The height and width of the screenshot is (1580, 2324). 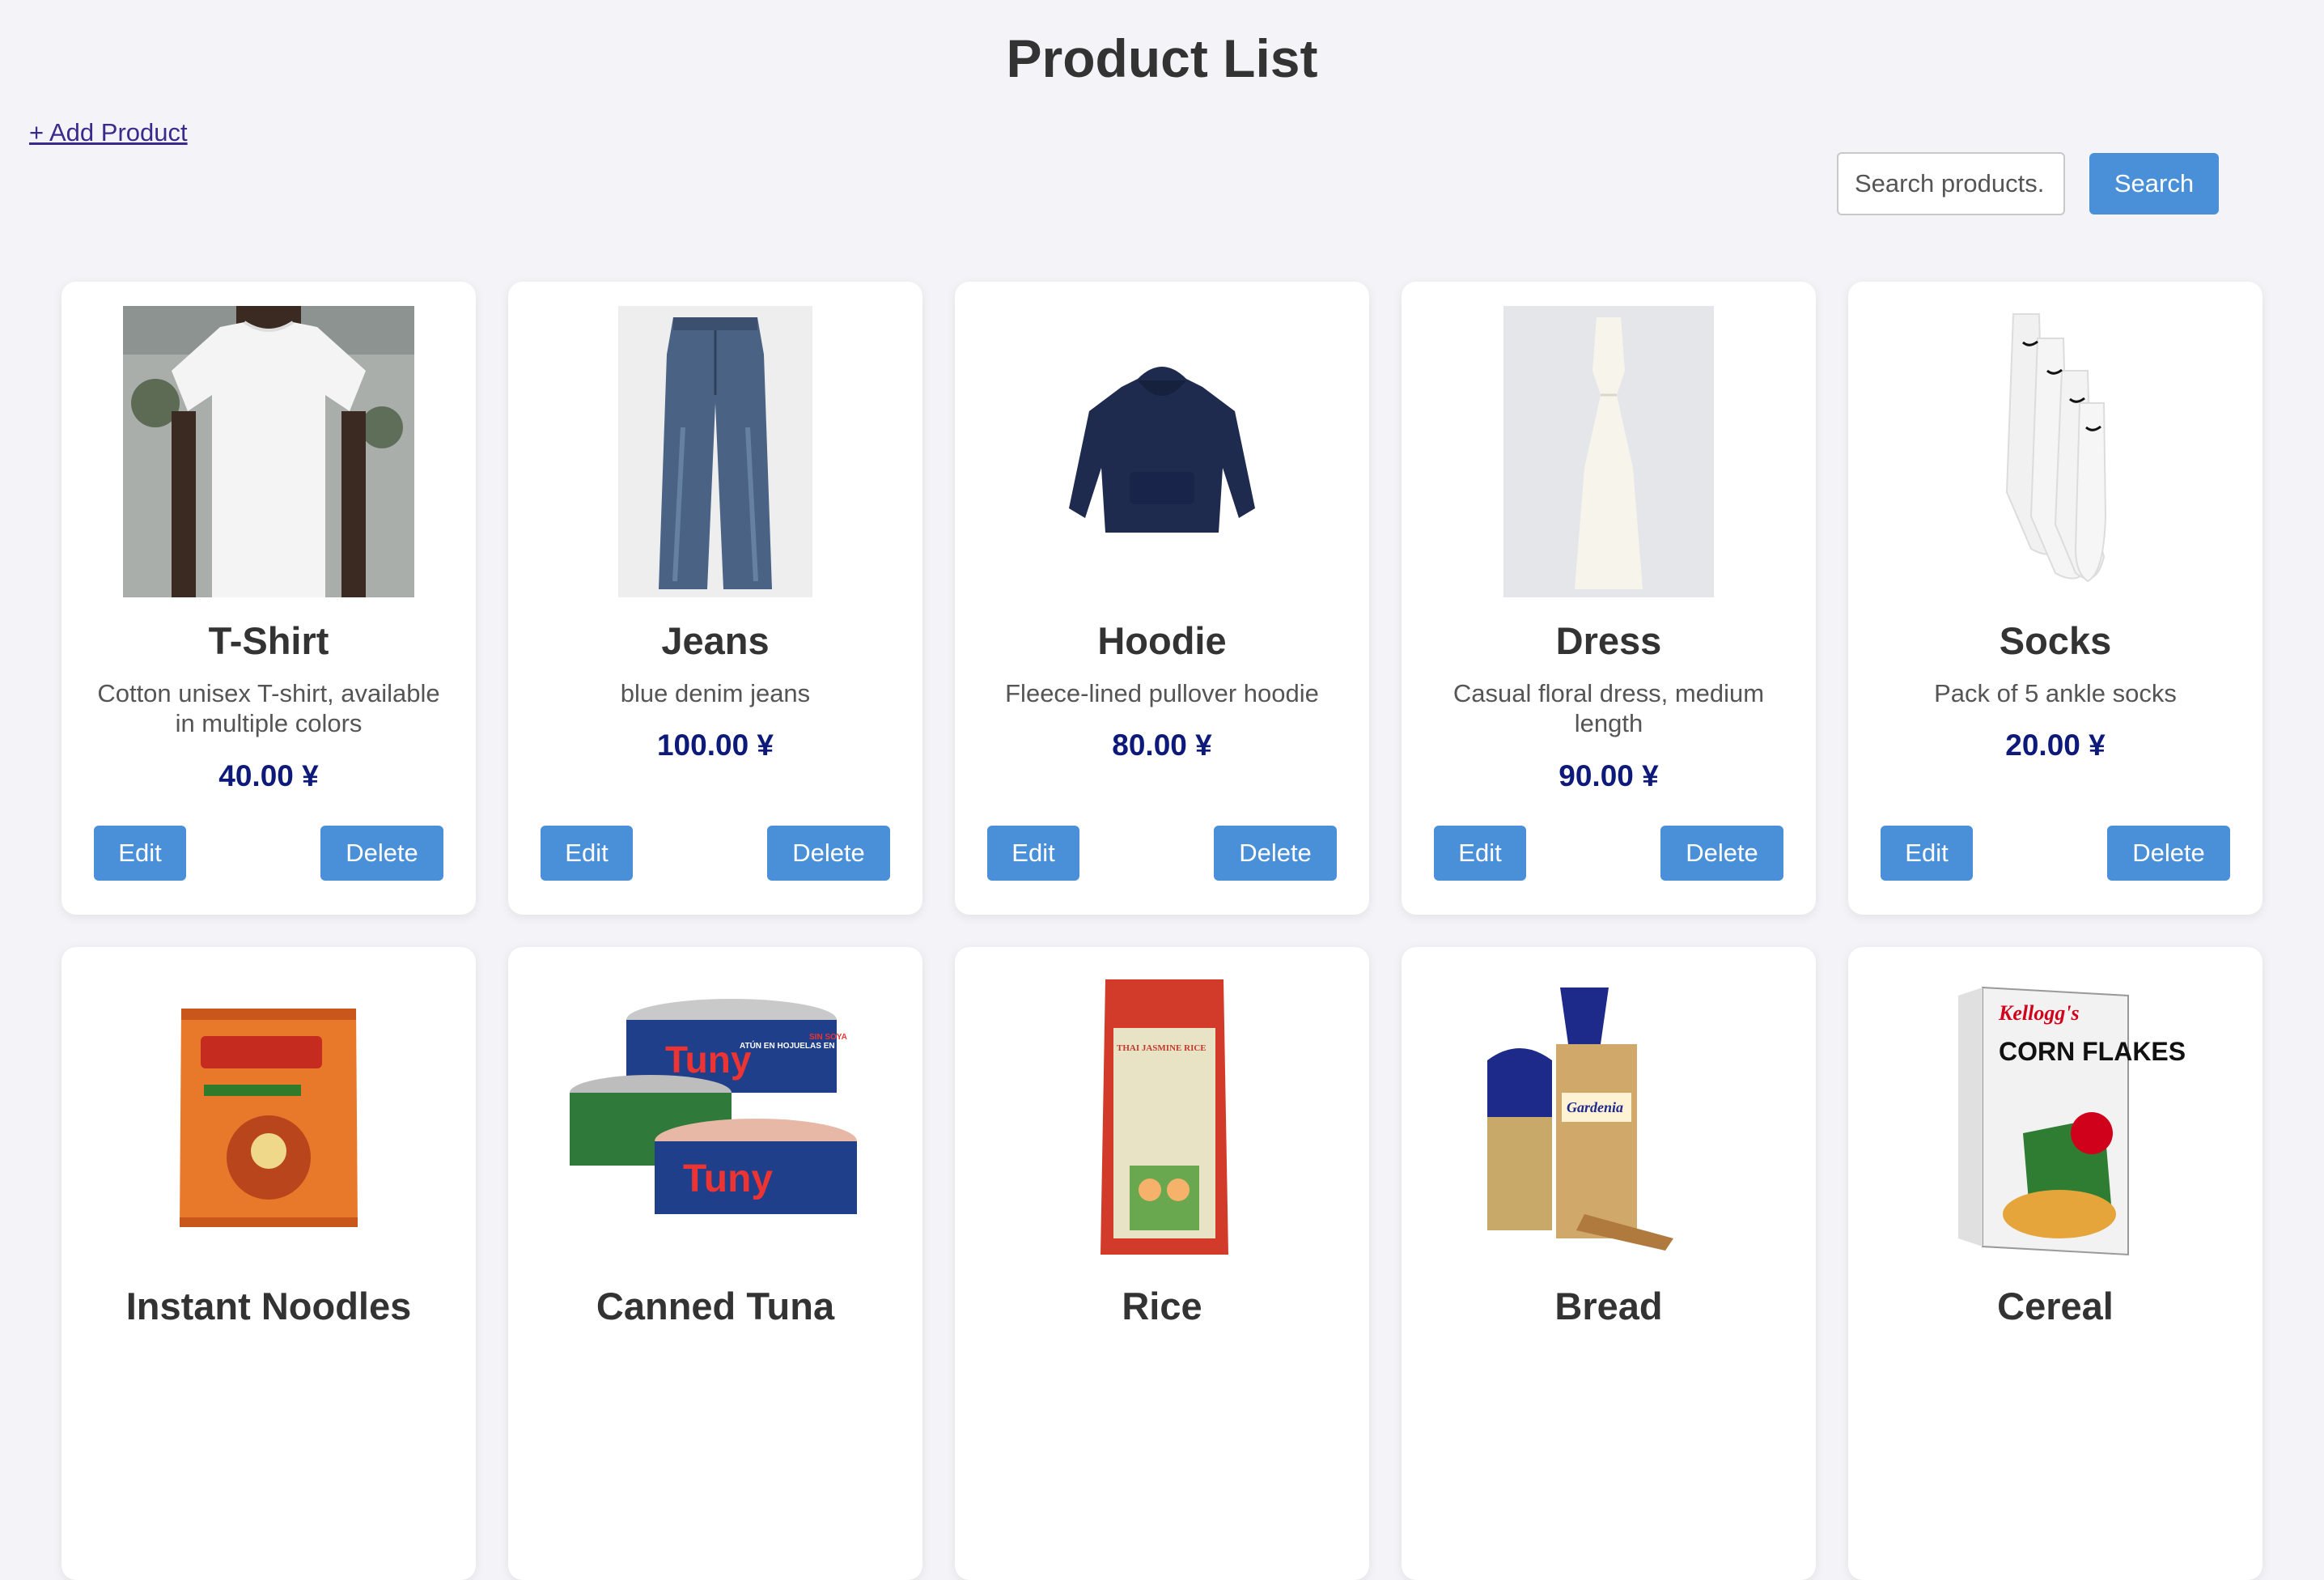 What do you see at coordinates (1162, 693) in the screenshot?
I see `product-description: Fleece-lined pullover hoodie` at bounding box center [1162, 693].